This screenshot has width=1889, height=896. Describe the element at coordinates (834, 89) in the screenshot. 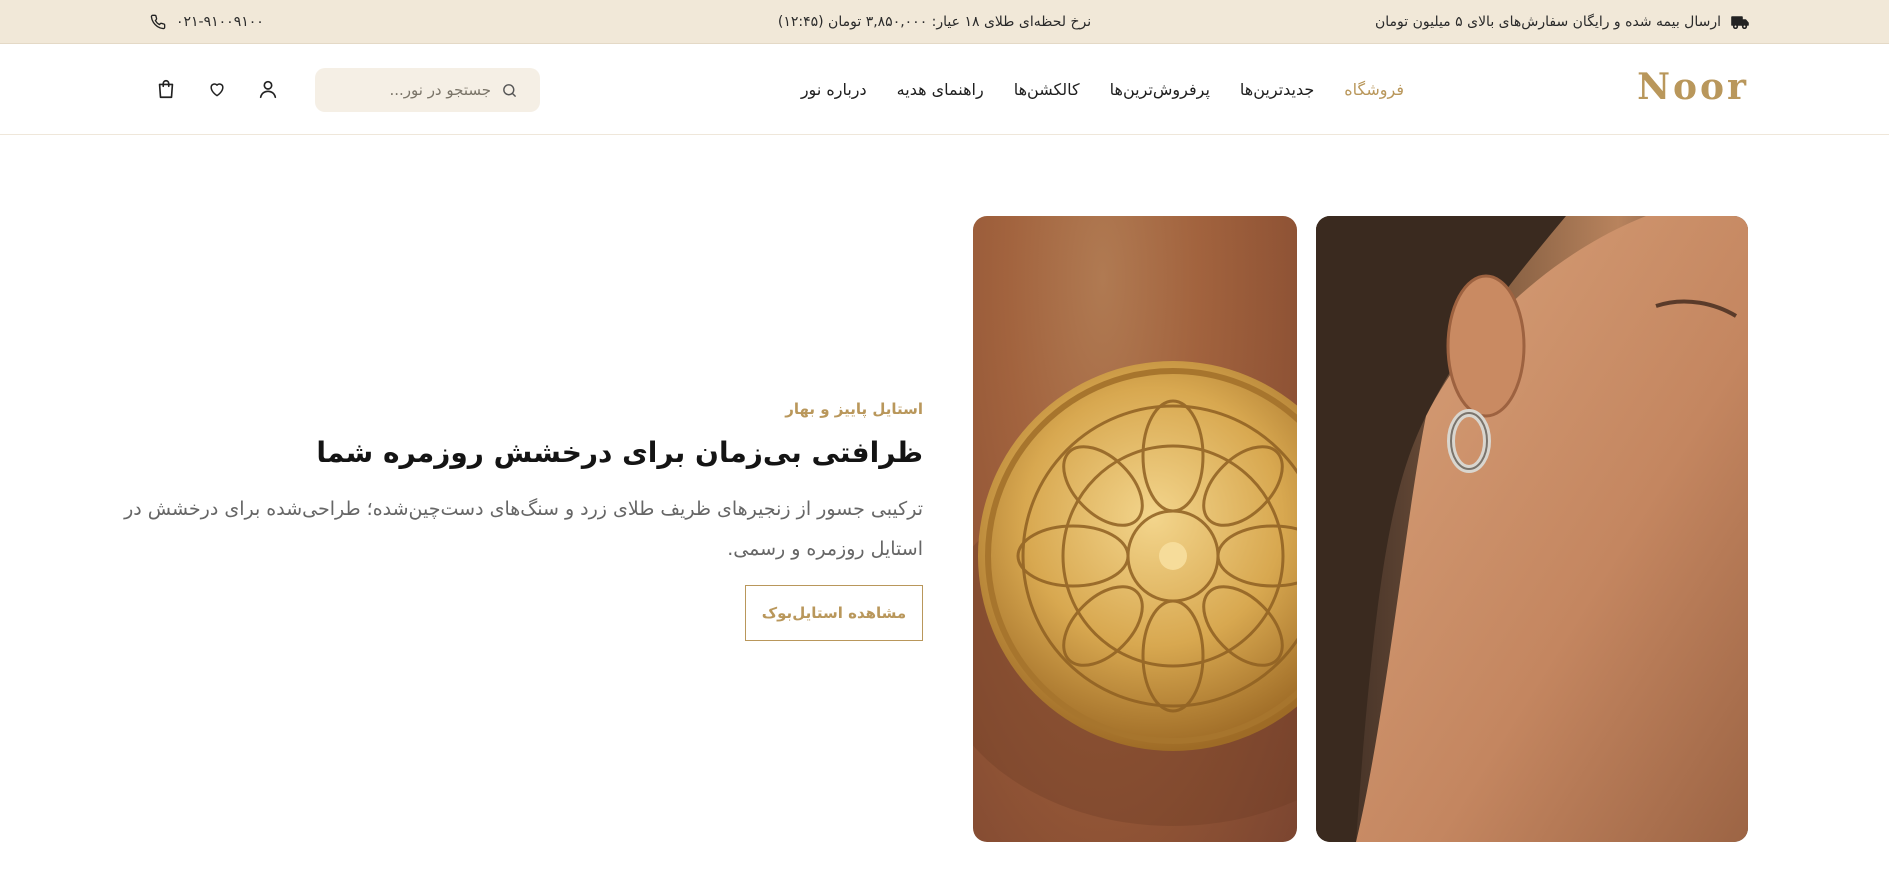

I see `nav-item-about: درباره نور` at that location.